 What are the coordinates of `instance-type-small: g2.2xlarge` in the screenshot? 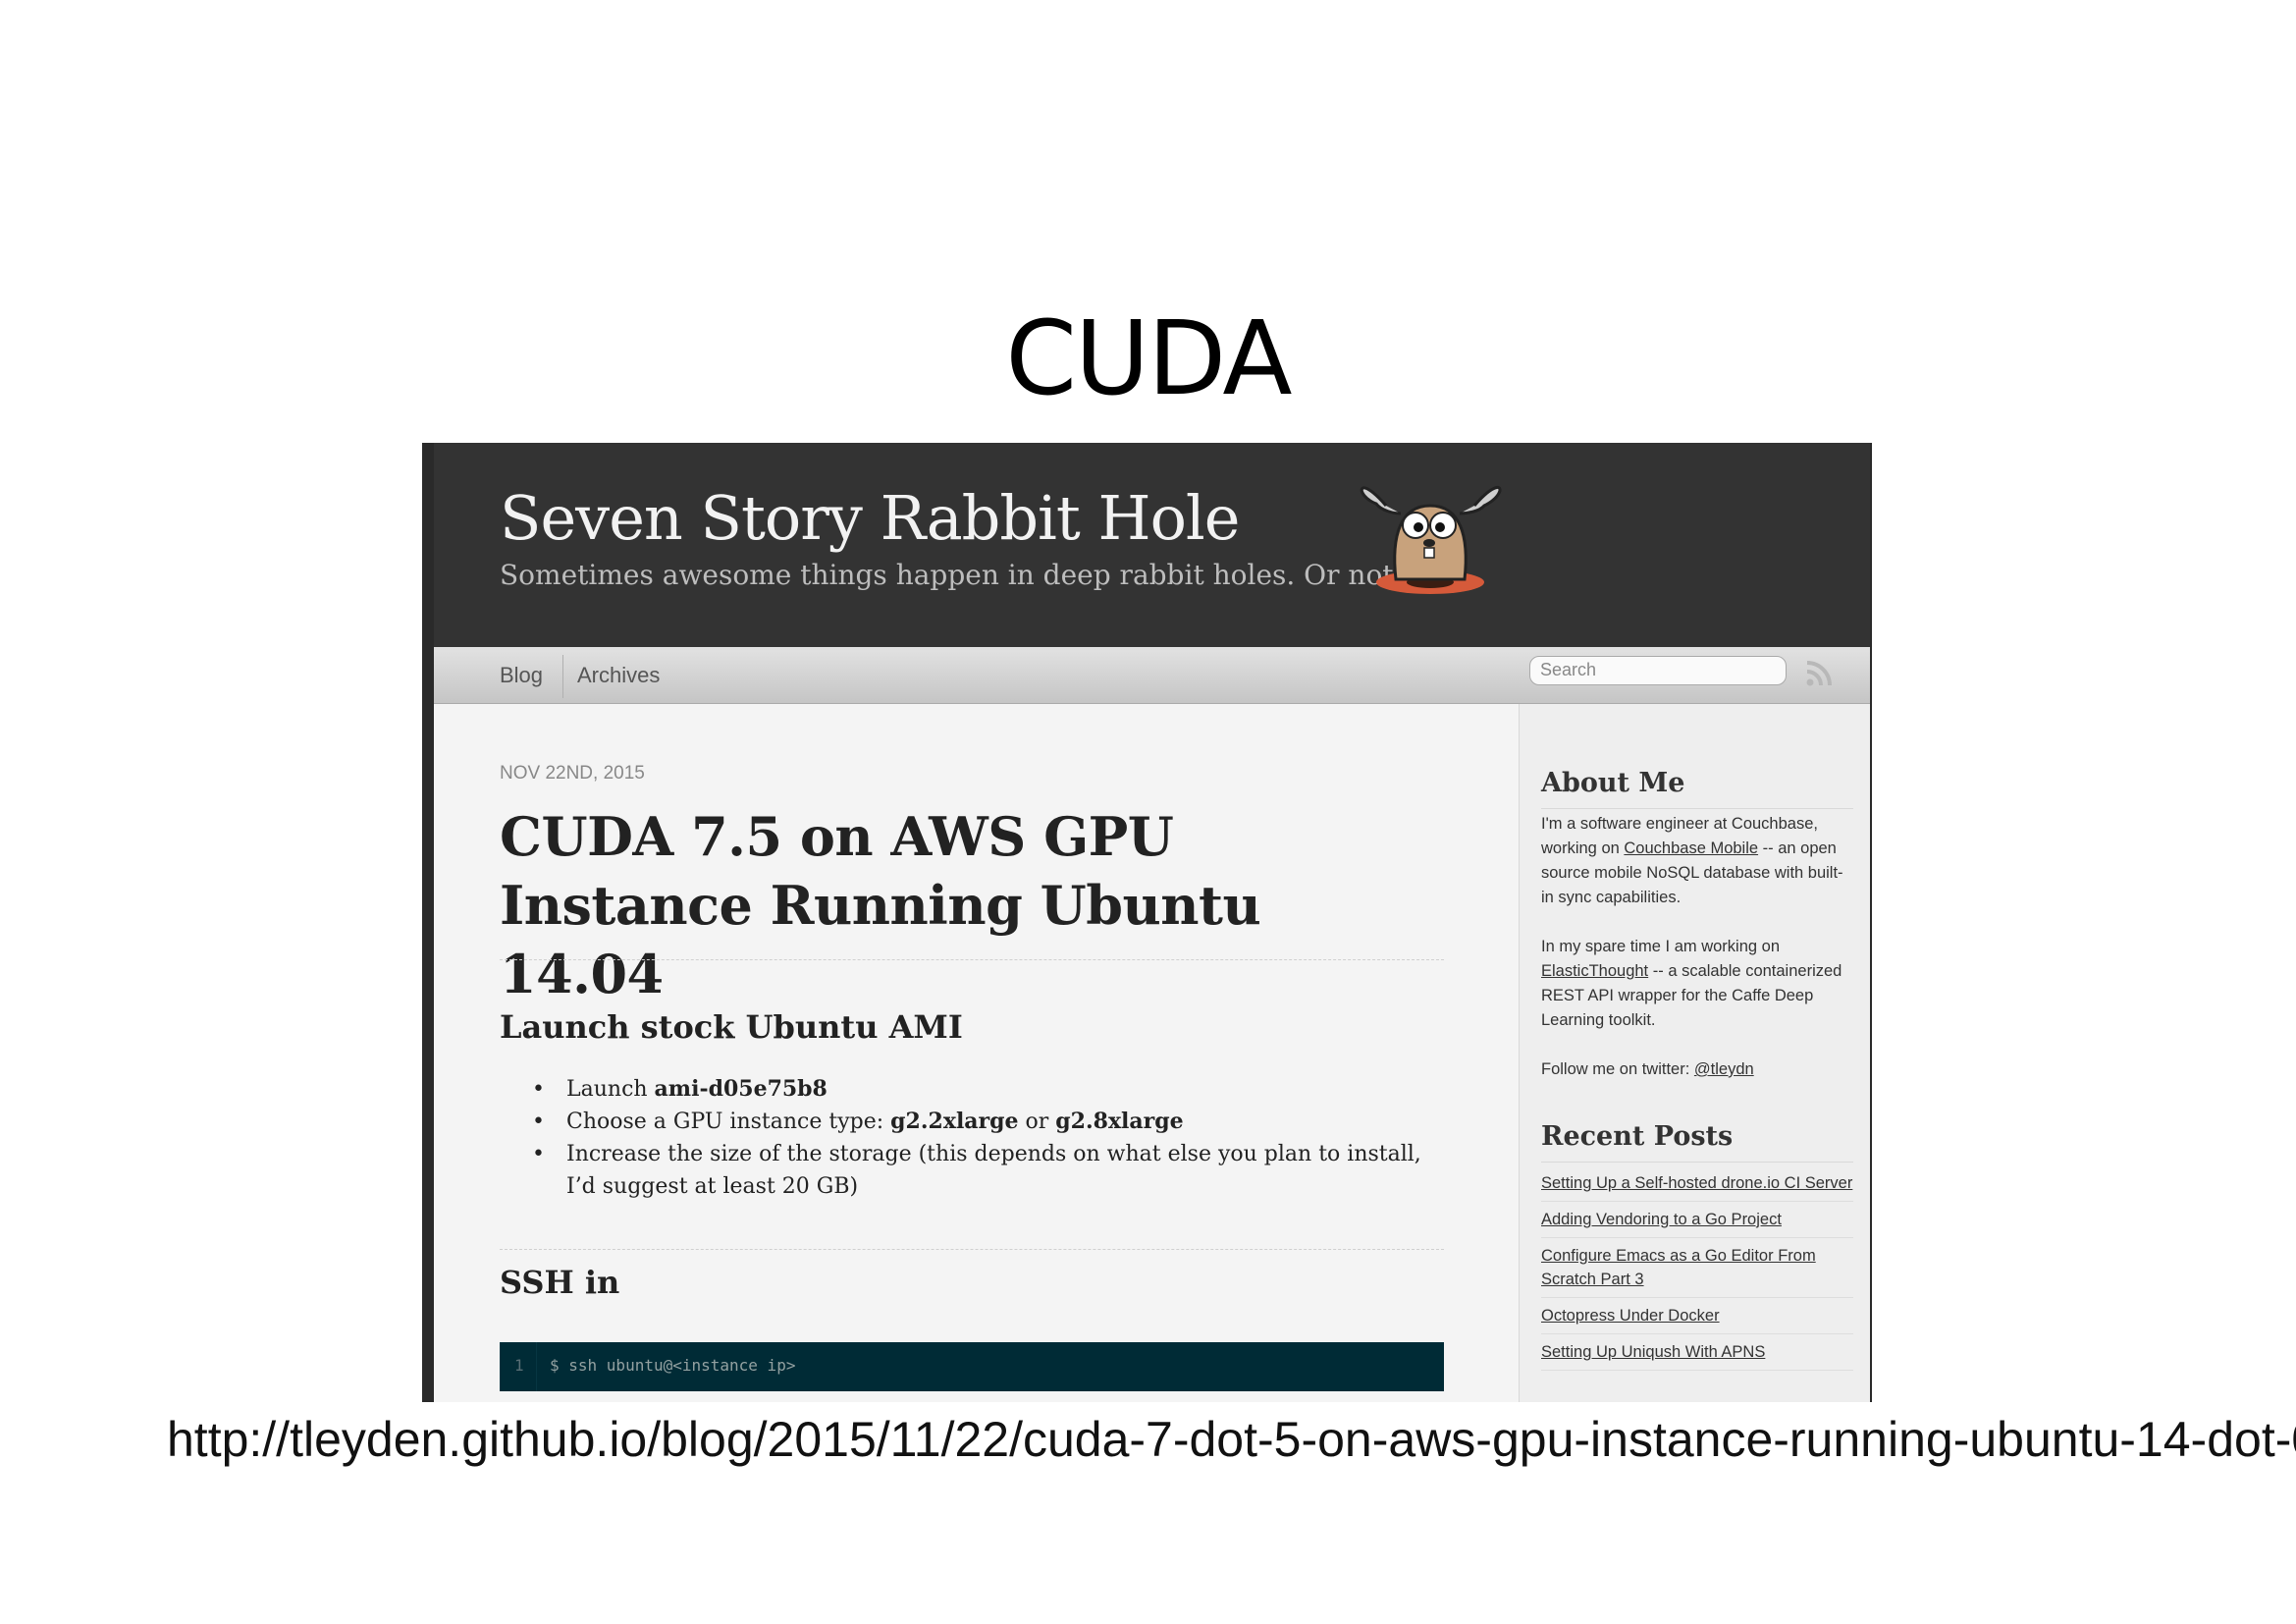 It's located at (954, 1121).